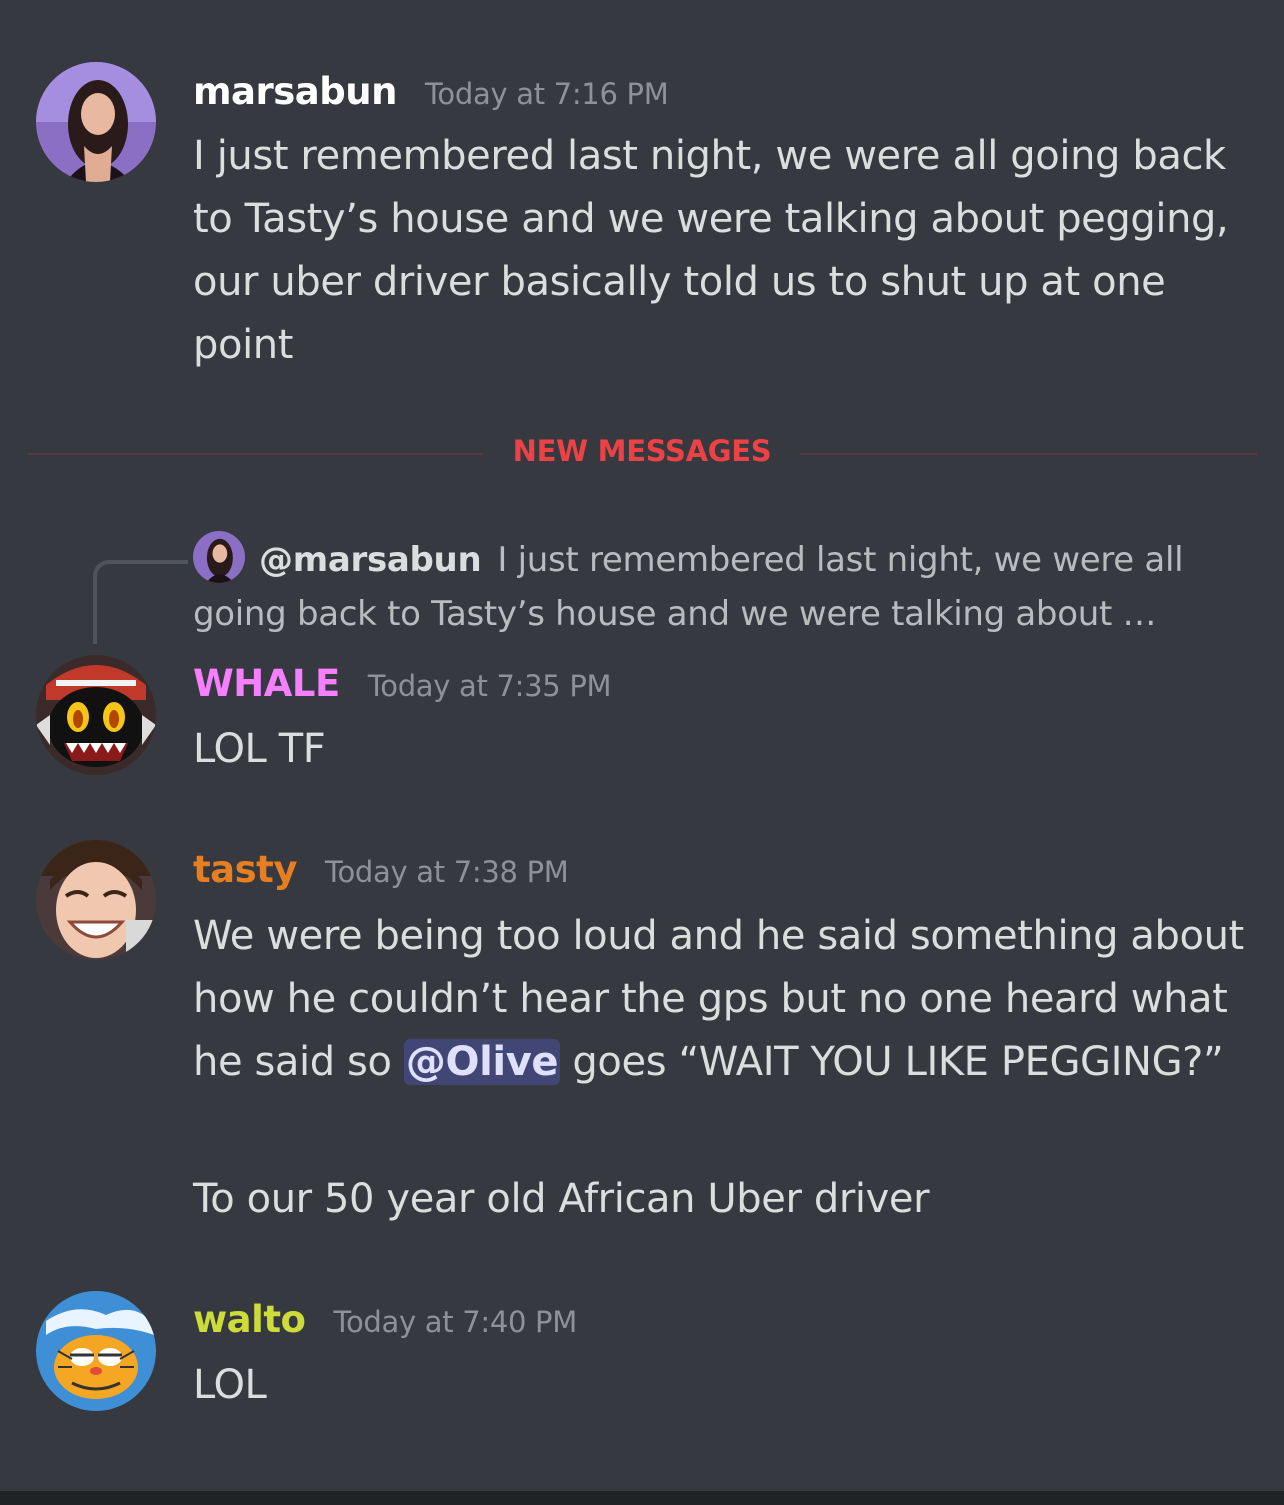  I want to click on message-header-whale: WHALE Today at 7:35 PM, so click(402, 683).